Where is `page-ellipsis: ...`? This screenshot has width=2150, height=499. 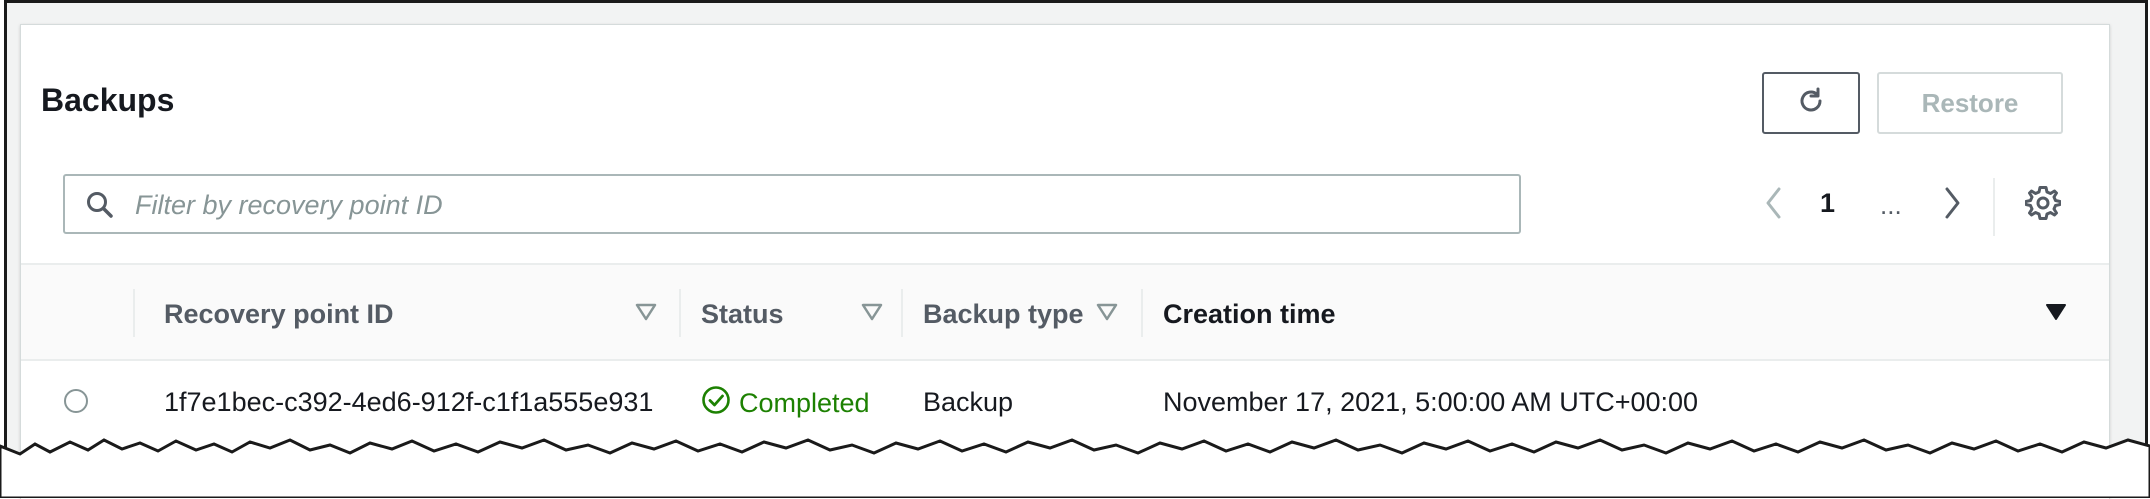 page-ellipsis: ... is located at coordinates (1891, 205).